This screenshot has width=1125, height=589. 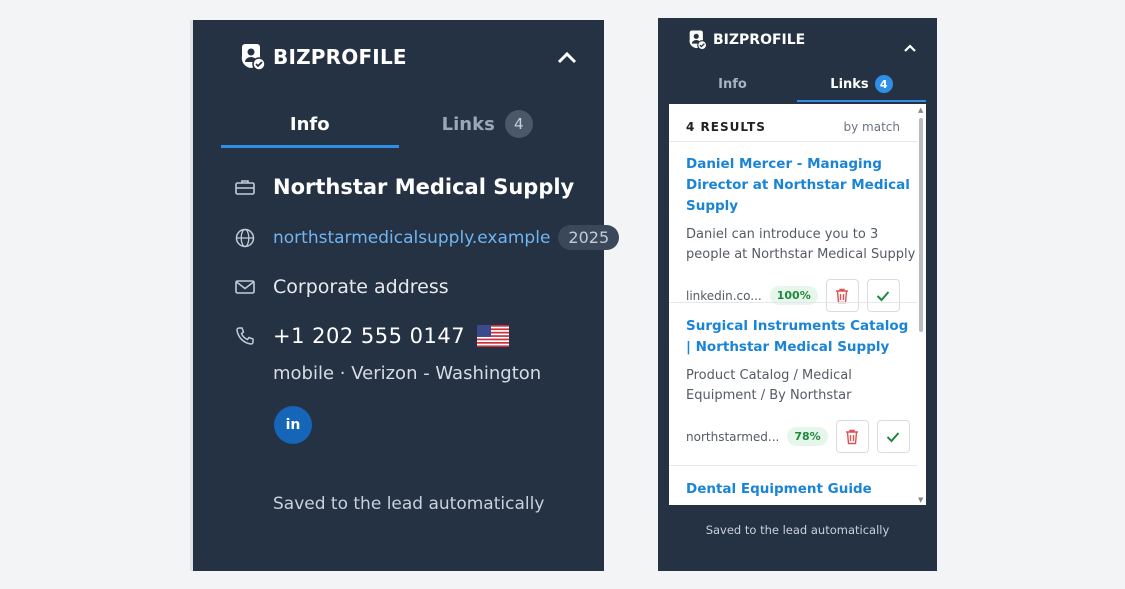 I want to click on phone-carrier-info: mobile · Verizon - Washington, so click(x=407, y=373).